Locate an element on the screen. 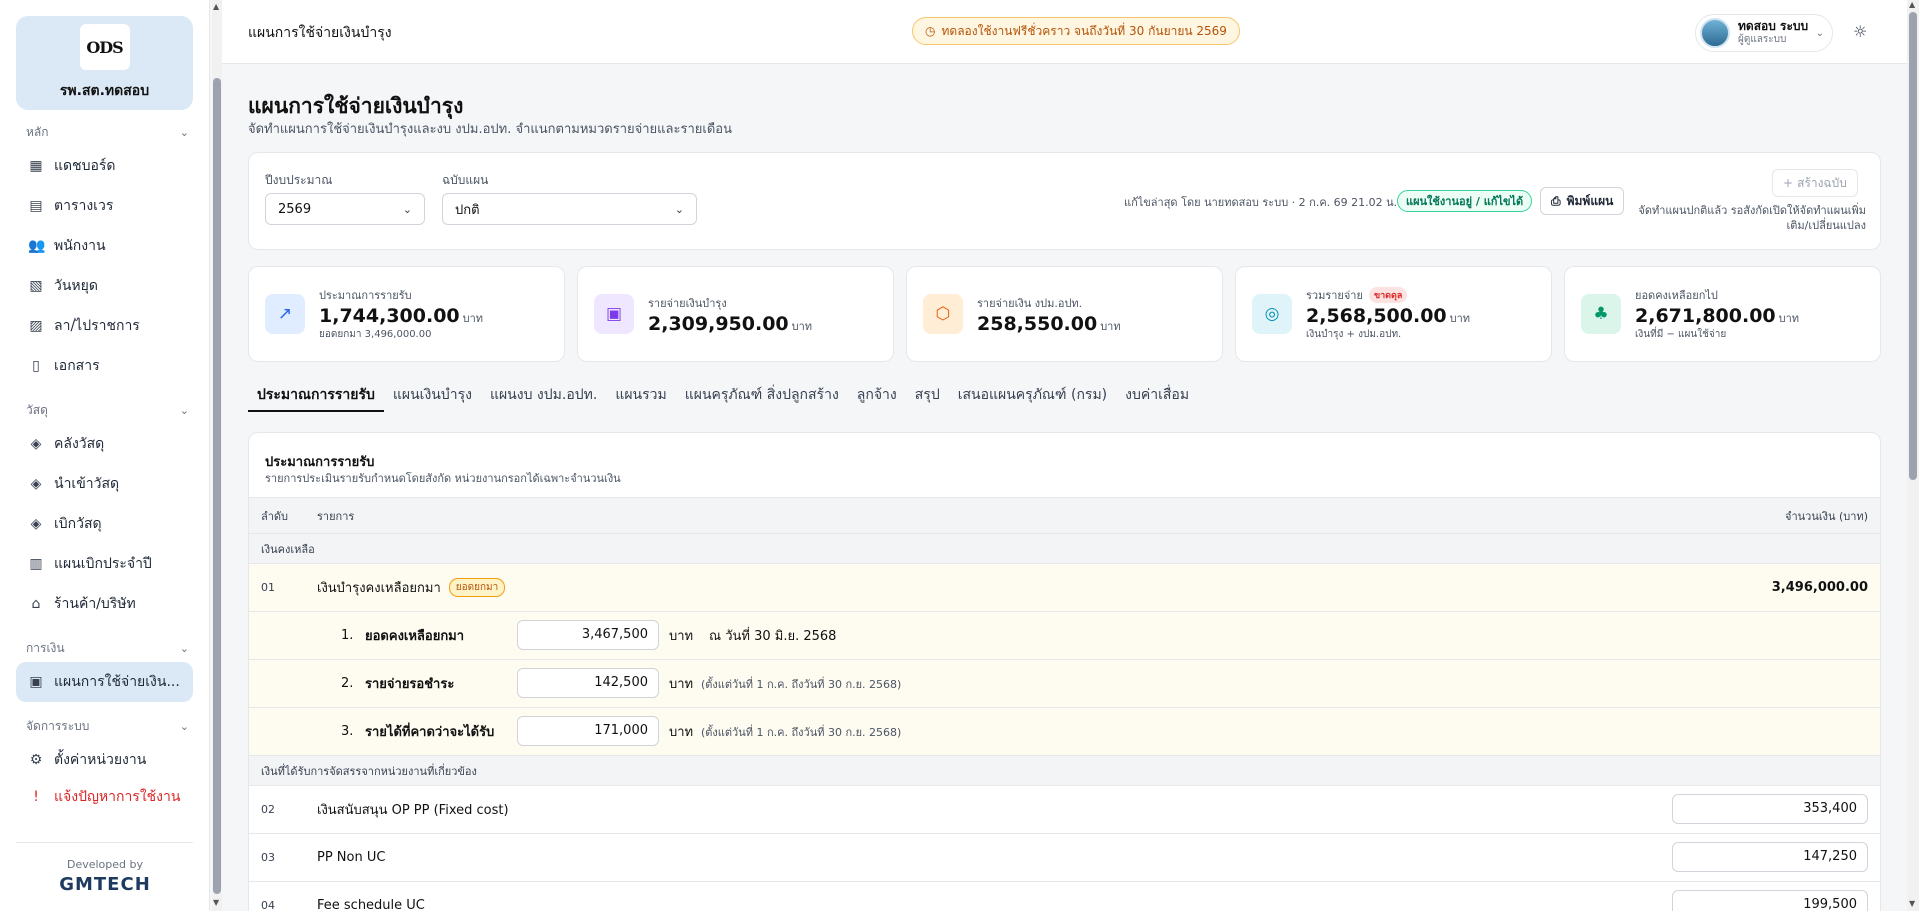 Image resolution: width=1919 pixels, height=911 pixels. status-badge: แผนใช้งานอยู่ / แก้ไขได้ is located at coordinates (1465, 201).